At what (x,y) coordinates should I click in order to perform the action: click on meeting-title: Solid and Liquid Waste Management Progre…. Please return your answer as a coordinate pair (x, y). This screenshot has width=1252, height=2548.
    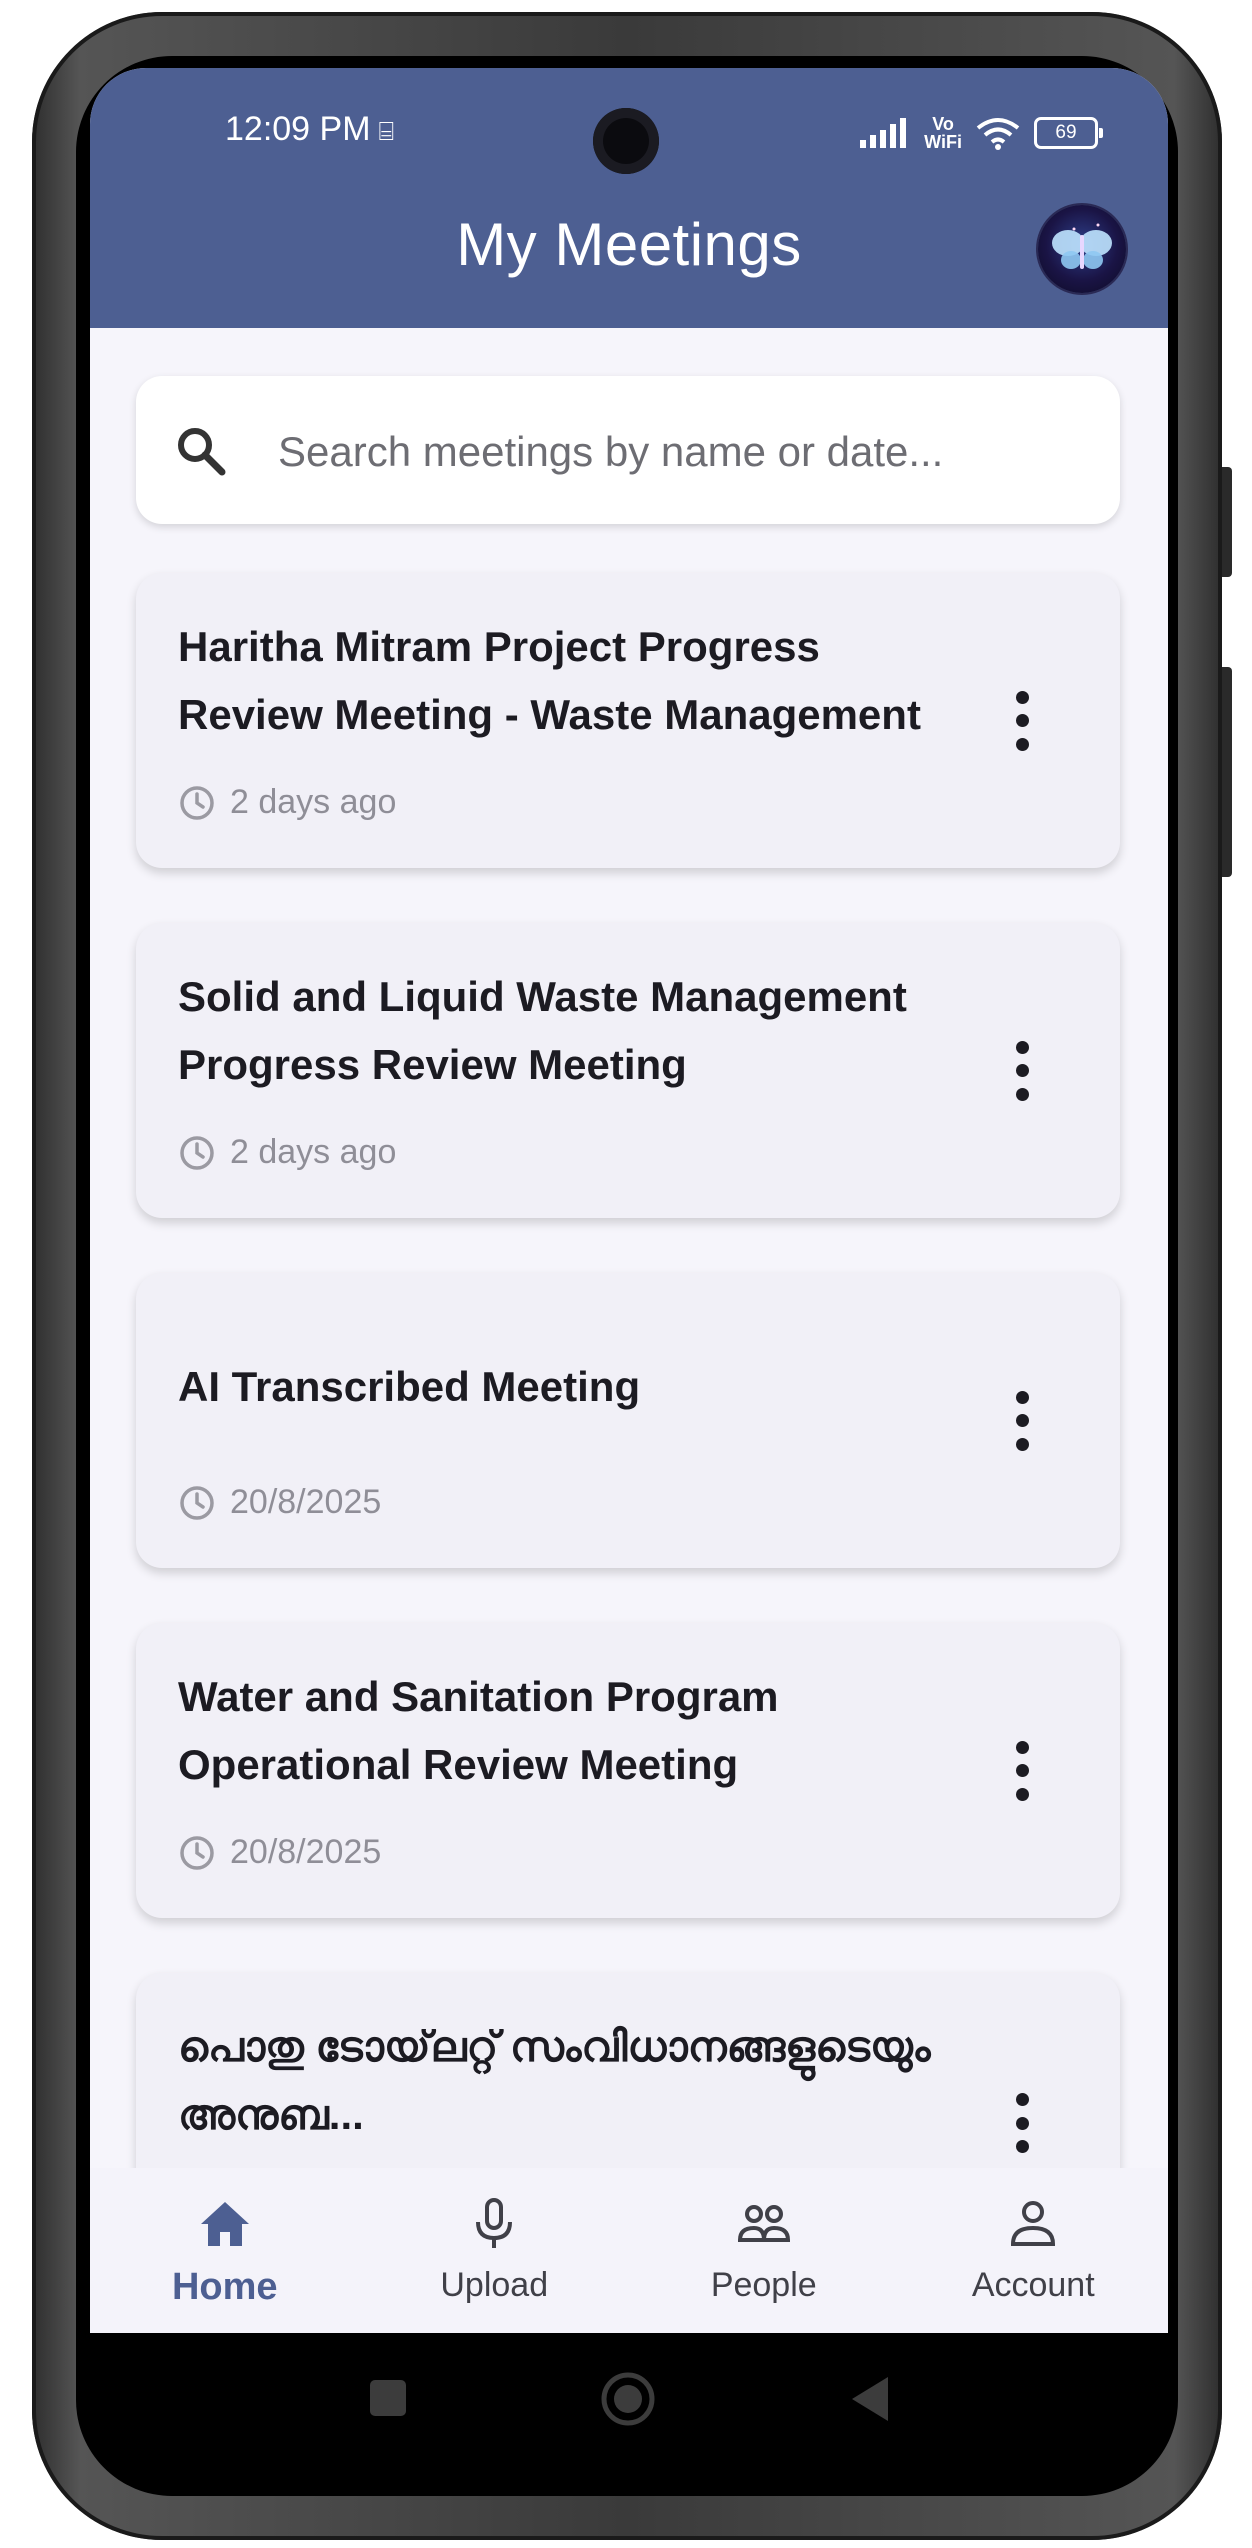
    Looking at the image, I should click on (542, 1030).